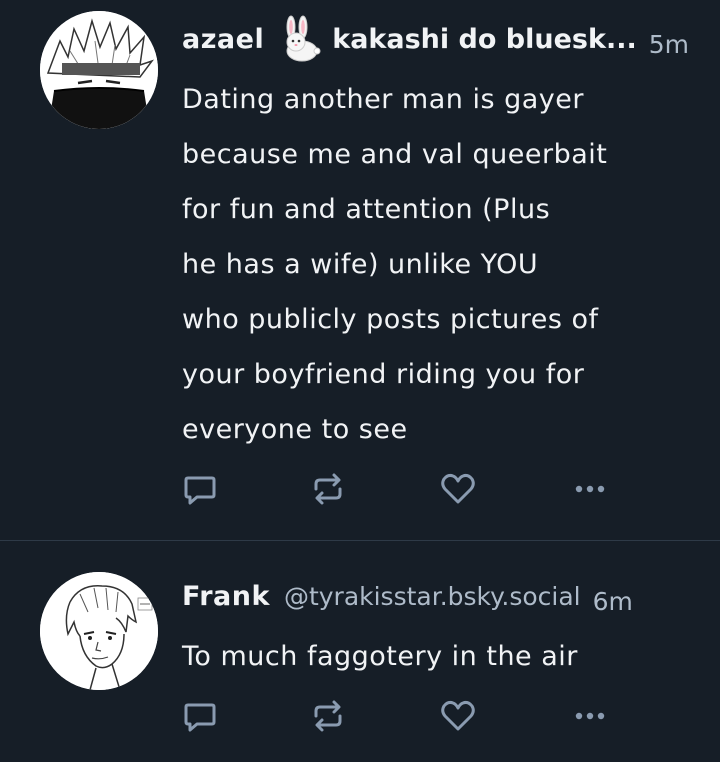  I want to click on timestamp: 6m, so click(613, 601).